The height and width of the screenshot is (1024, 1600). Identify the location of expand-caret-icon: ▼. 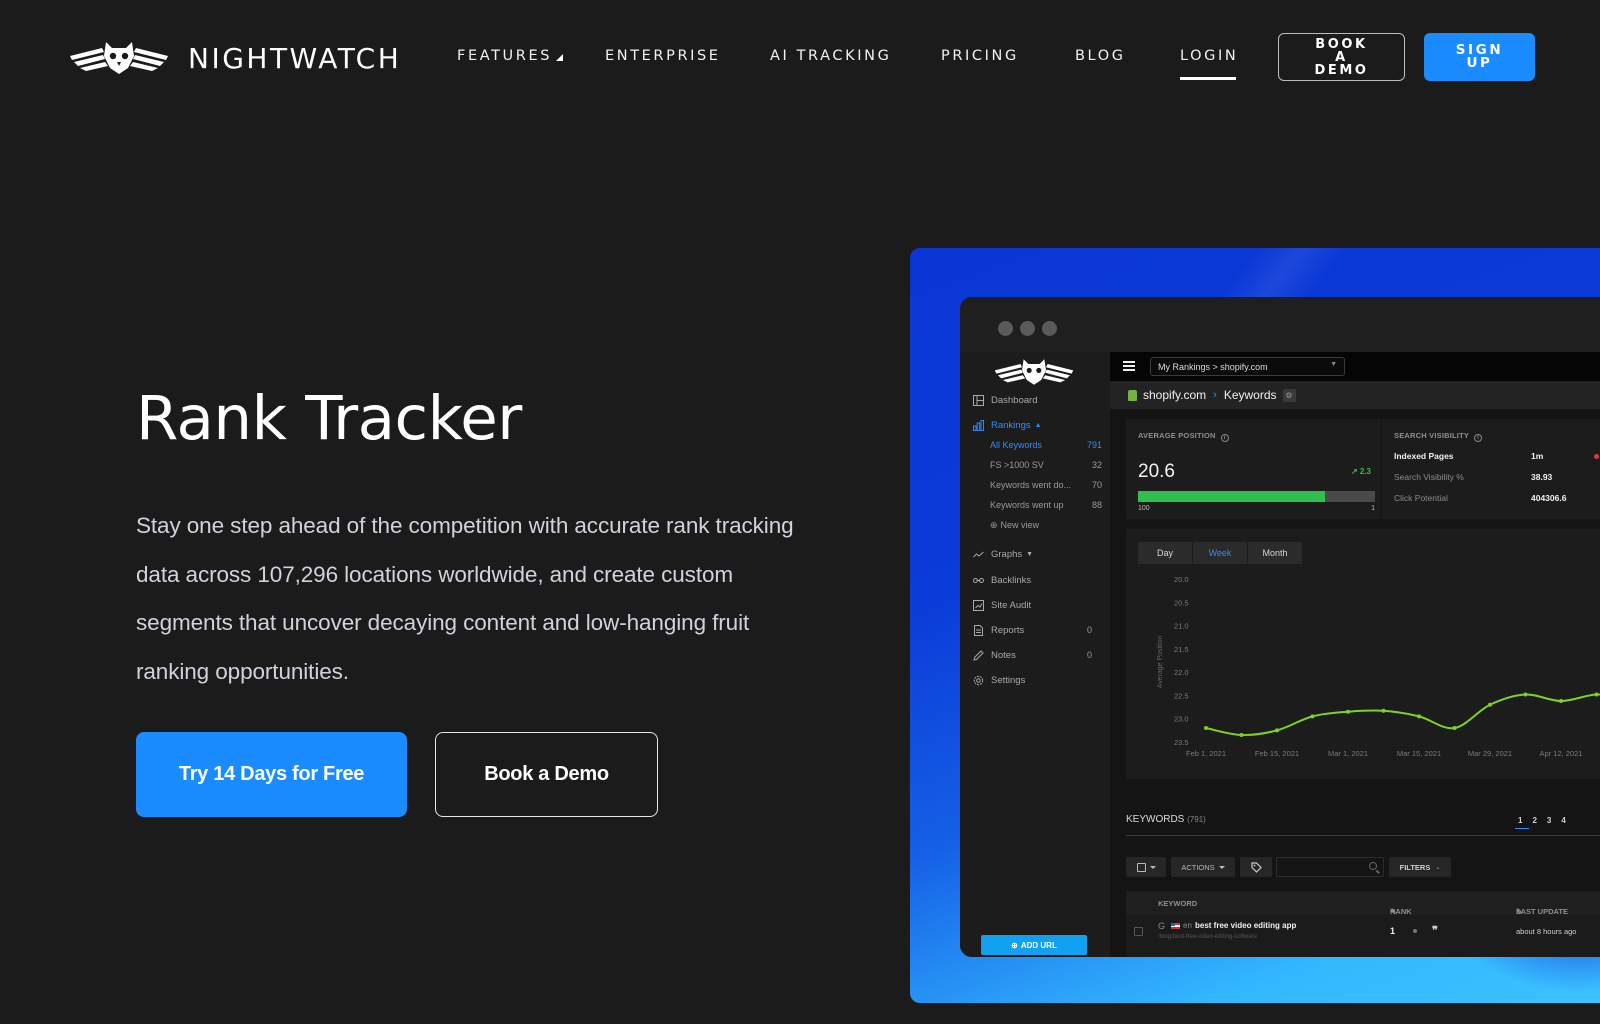
(1030, 554).